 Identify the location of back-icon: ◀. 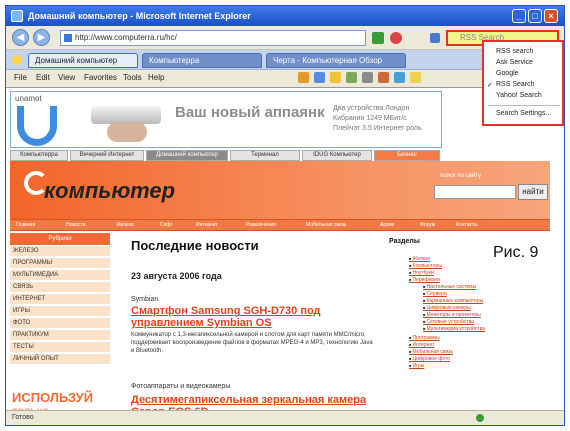
(20, 37).